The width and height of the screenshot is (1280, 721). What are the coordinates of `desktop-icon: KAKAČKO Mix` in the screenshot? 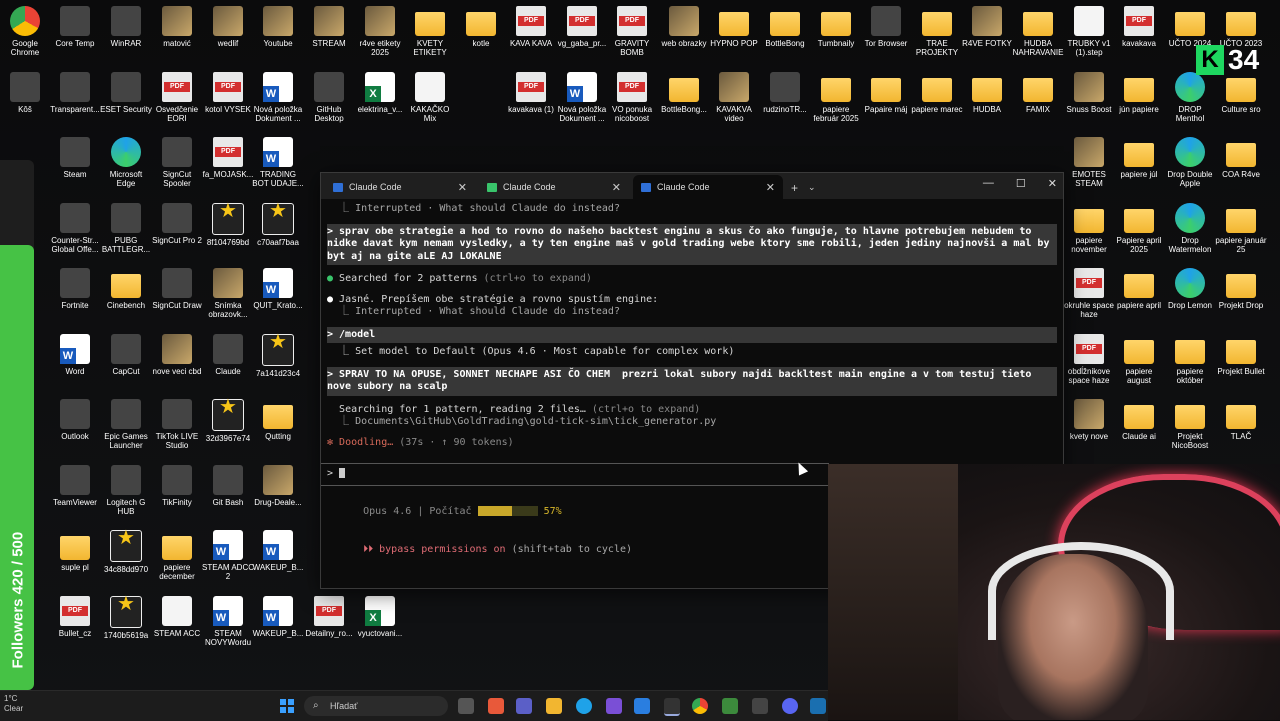 It's located at (430, 97).